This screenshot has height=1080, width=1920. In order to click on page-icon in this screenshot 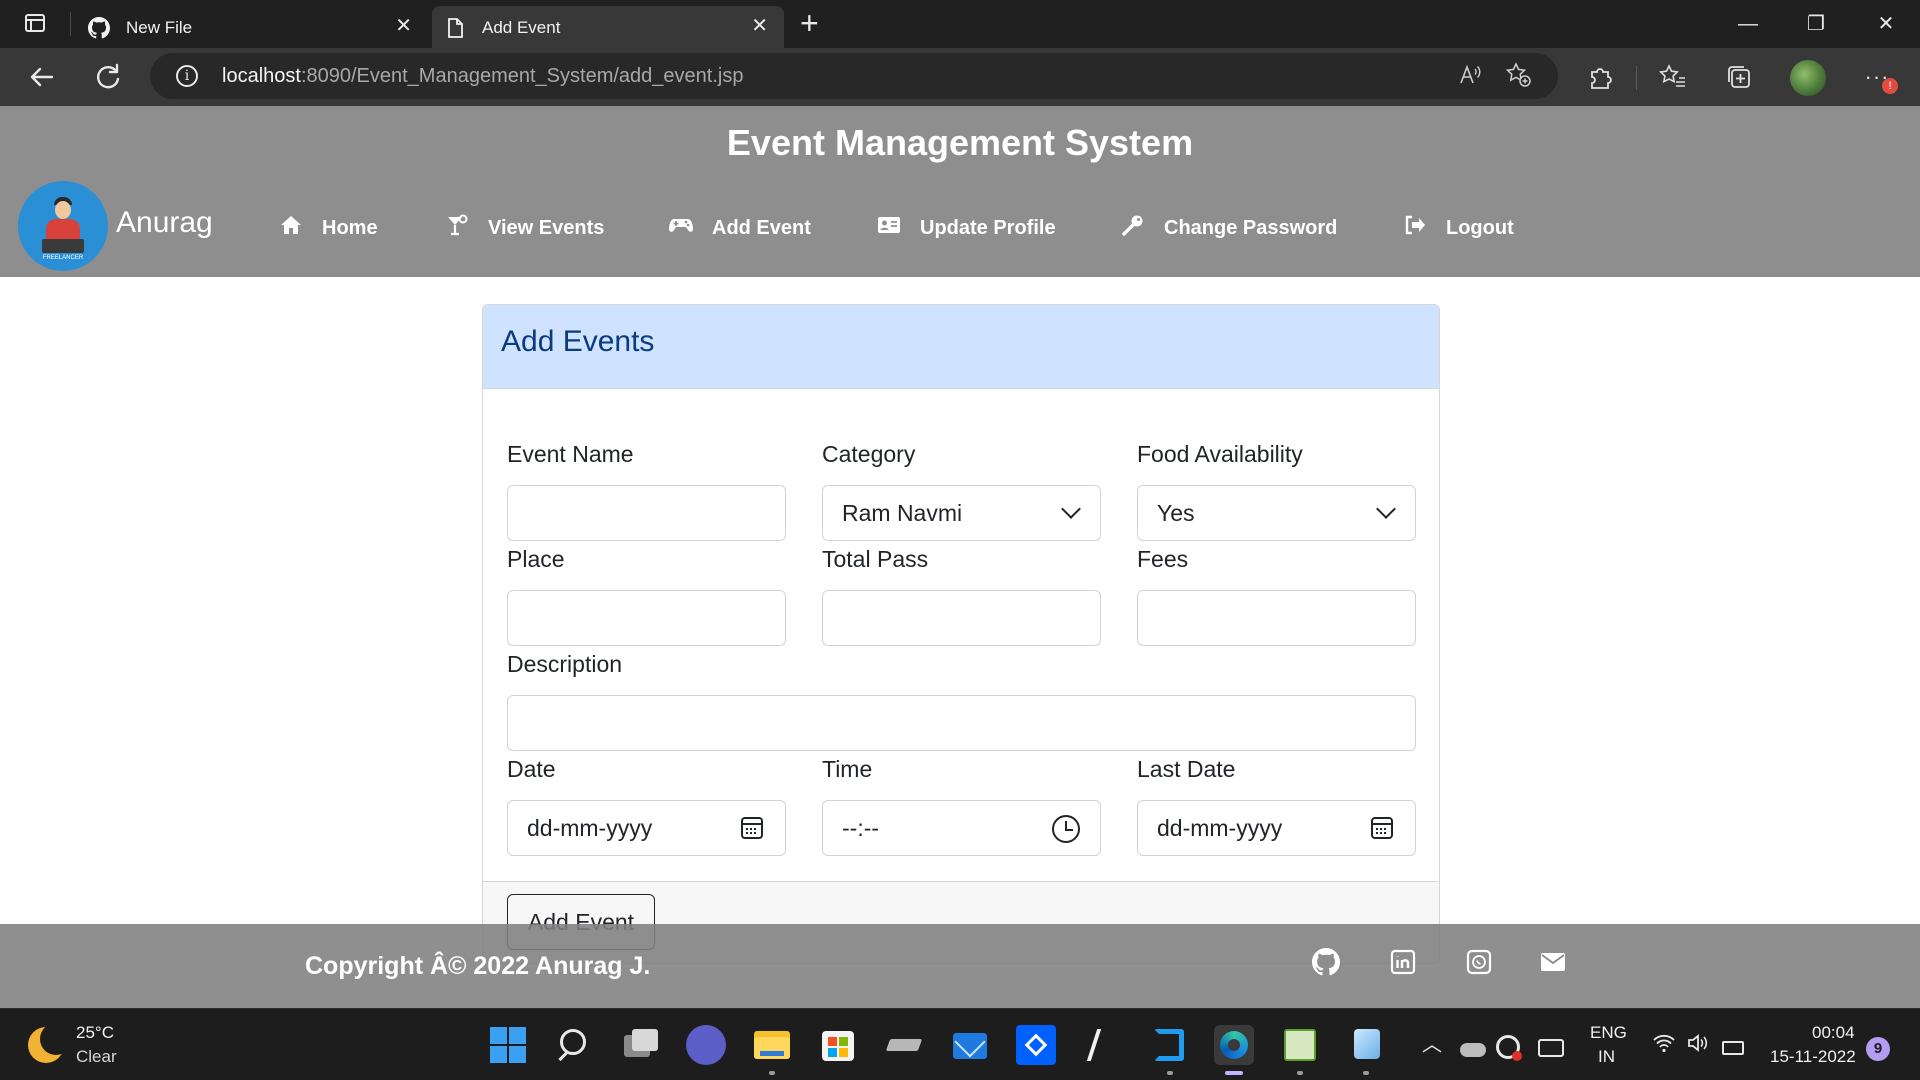, I will do `click(455, 28)`.